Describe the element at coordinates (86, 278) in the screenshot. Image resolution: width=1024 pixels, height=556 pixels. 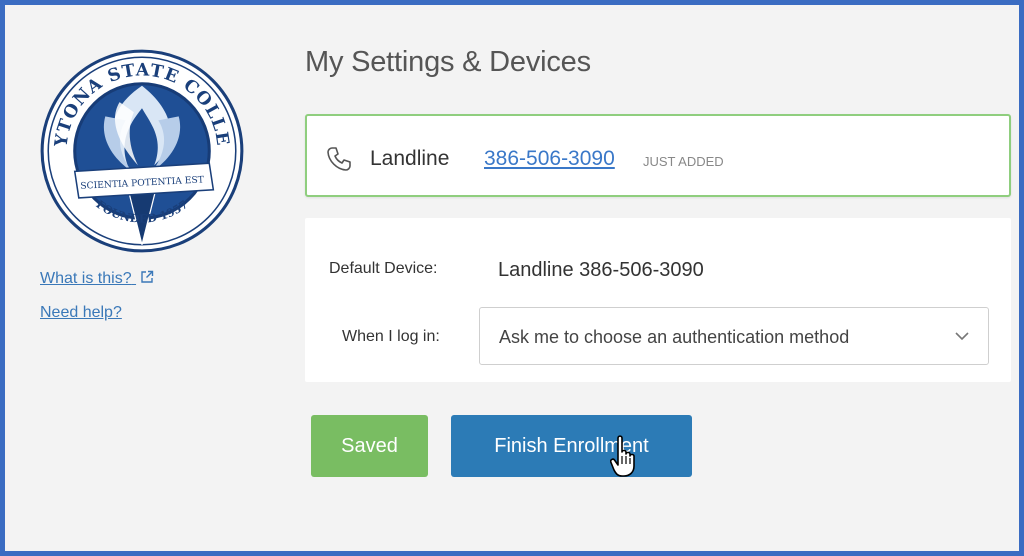
I see `what-is-this-label: What is this?` at that location.